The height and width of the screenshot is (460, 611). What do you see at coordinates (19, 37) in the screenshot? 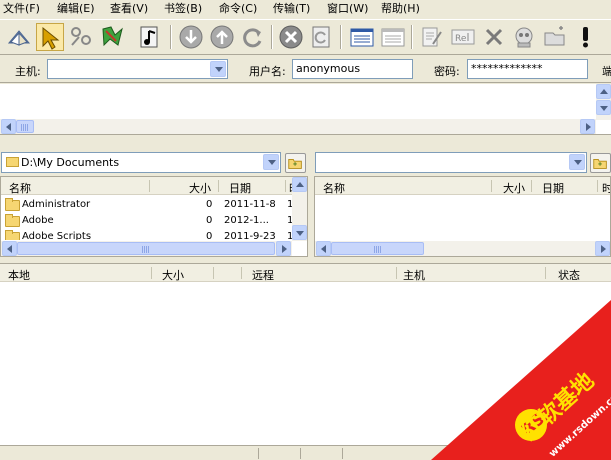
I see `open-site-manager-icon` at bounding box center [19, 37].